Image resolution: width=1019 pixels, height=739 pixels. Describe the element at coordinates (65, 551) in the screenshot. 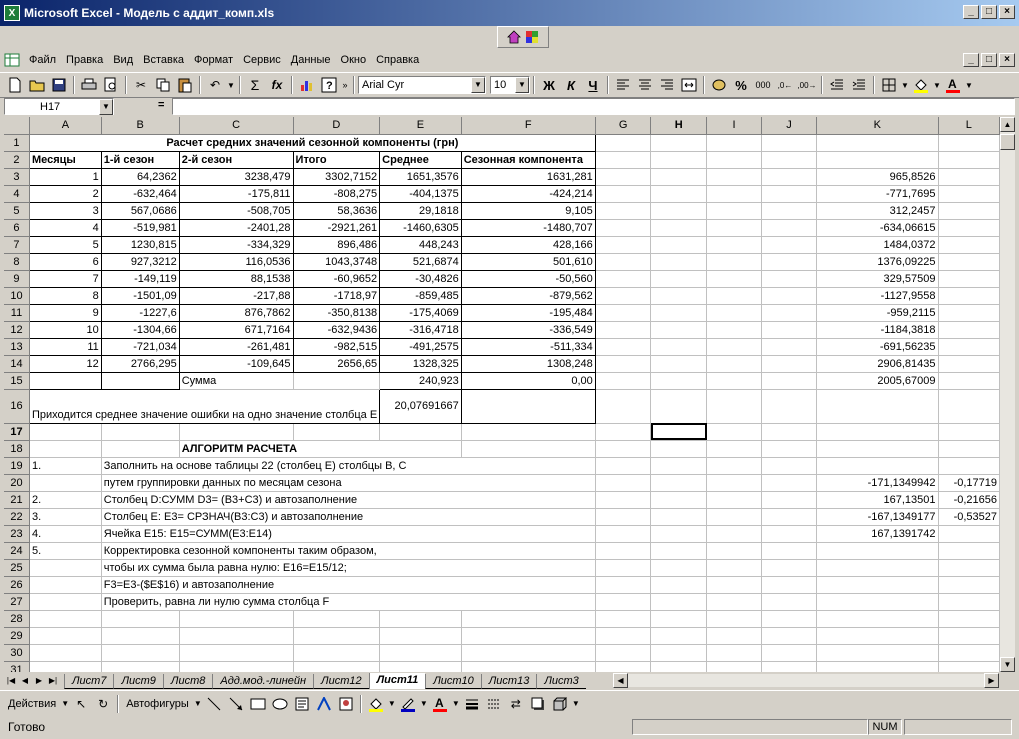

I see `step-number: 5.` at that location.